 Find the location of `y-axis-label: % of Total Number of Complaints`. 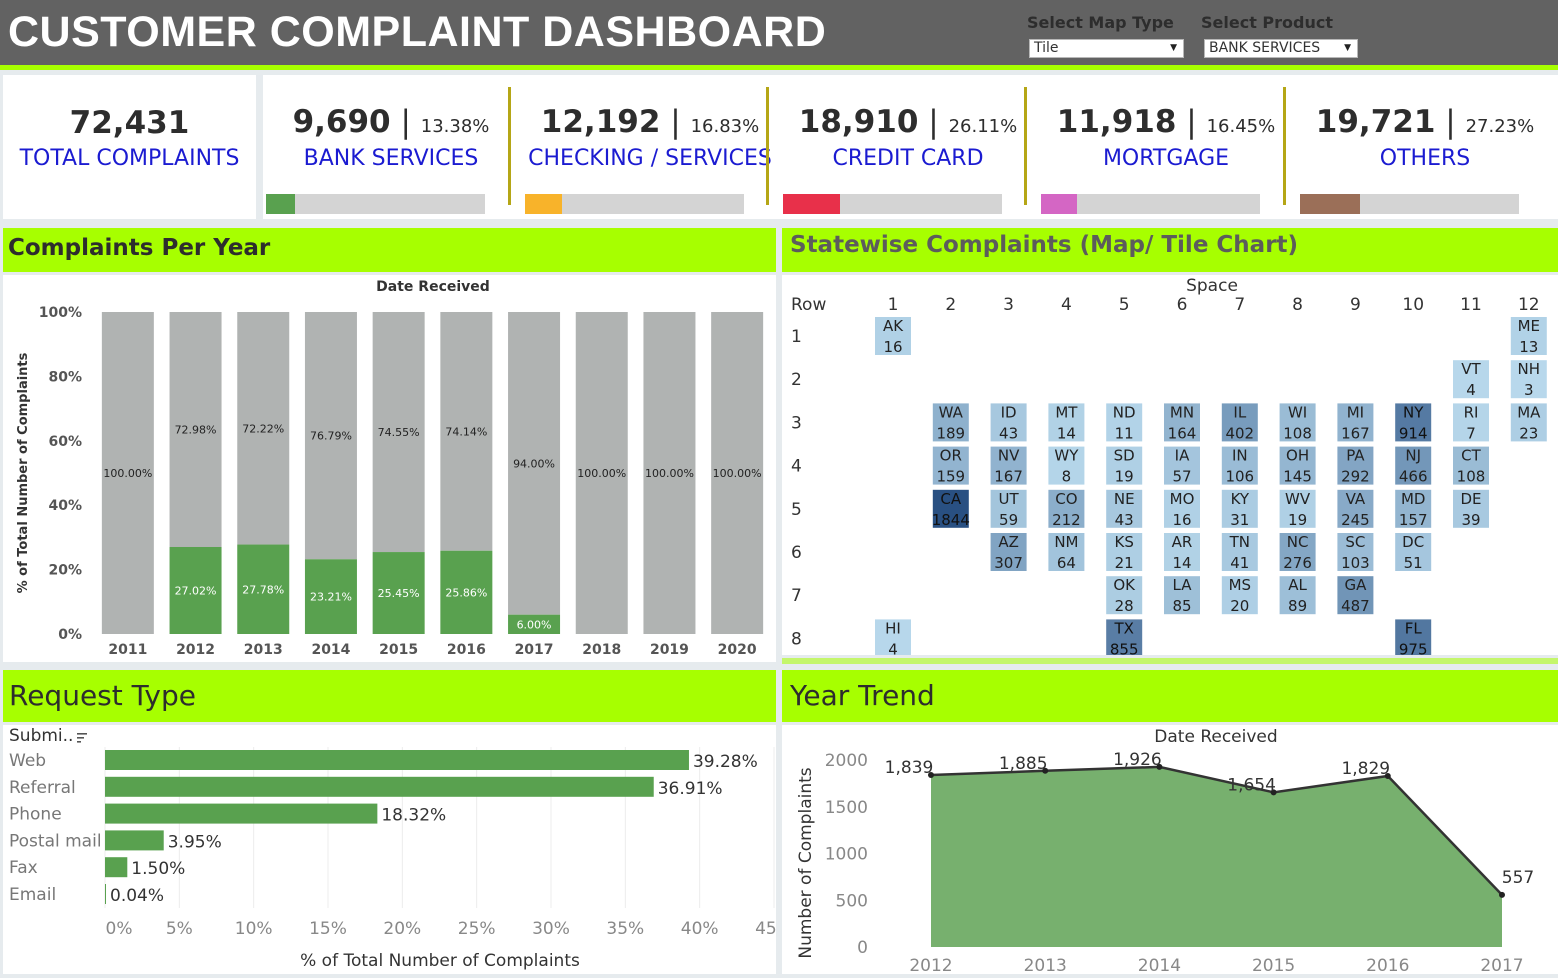

y-axis-label: % of Total Number of Complaints is located at coordinates (23, 472).